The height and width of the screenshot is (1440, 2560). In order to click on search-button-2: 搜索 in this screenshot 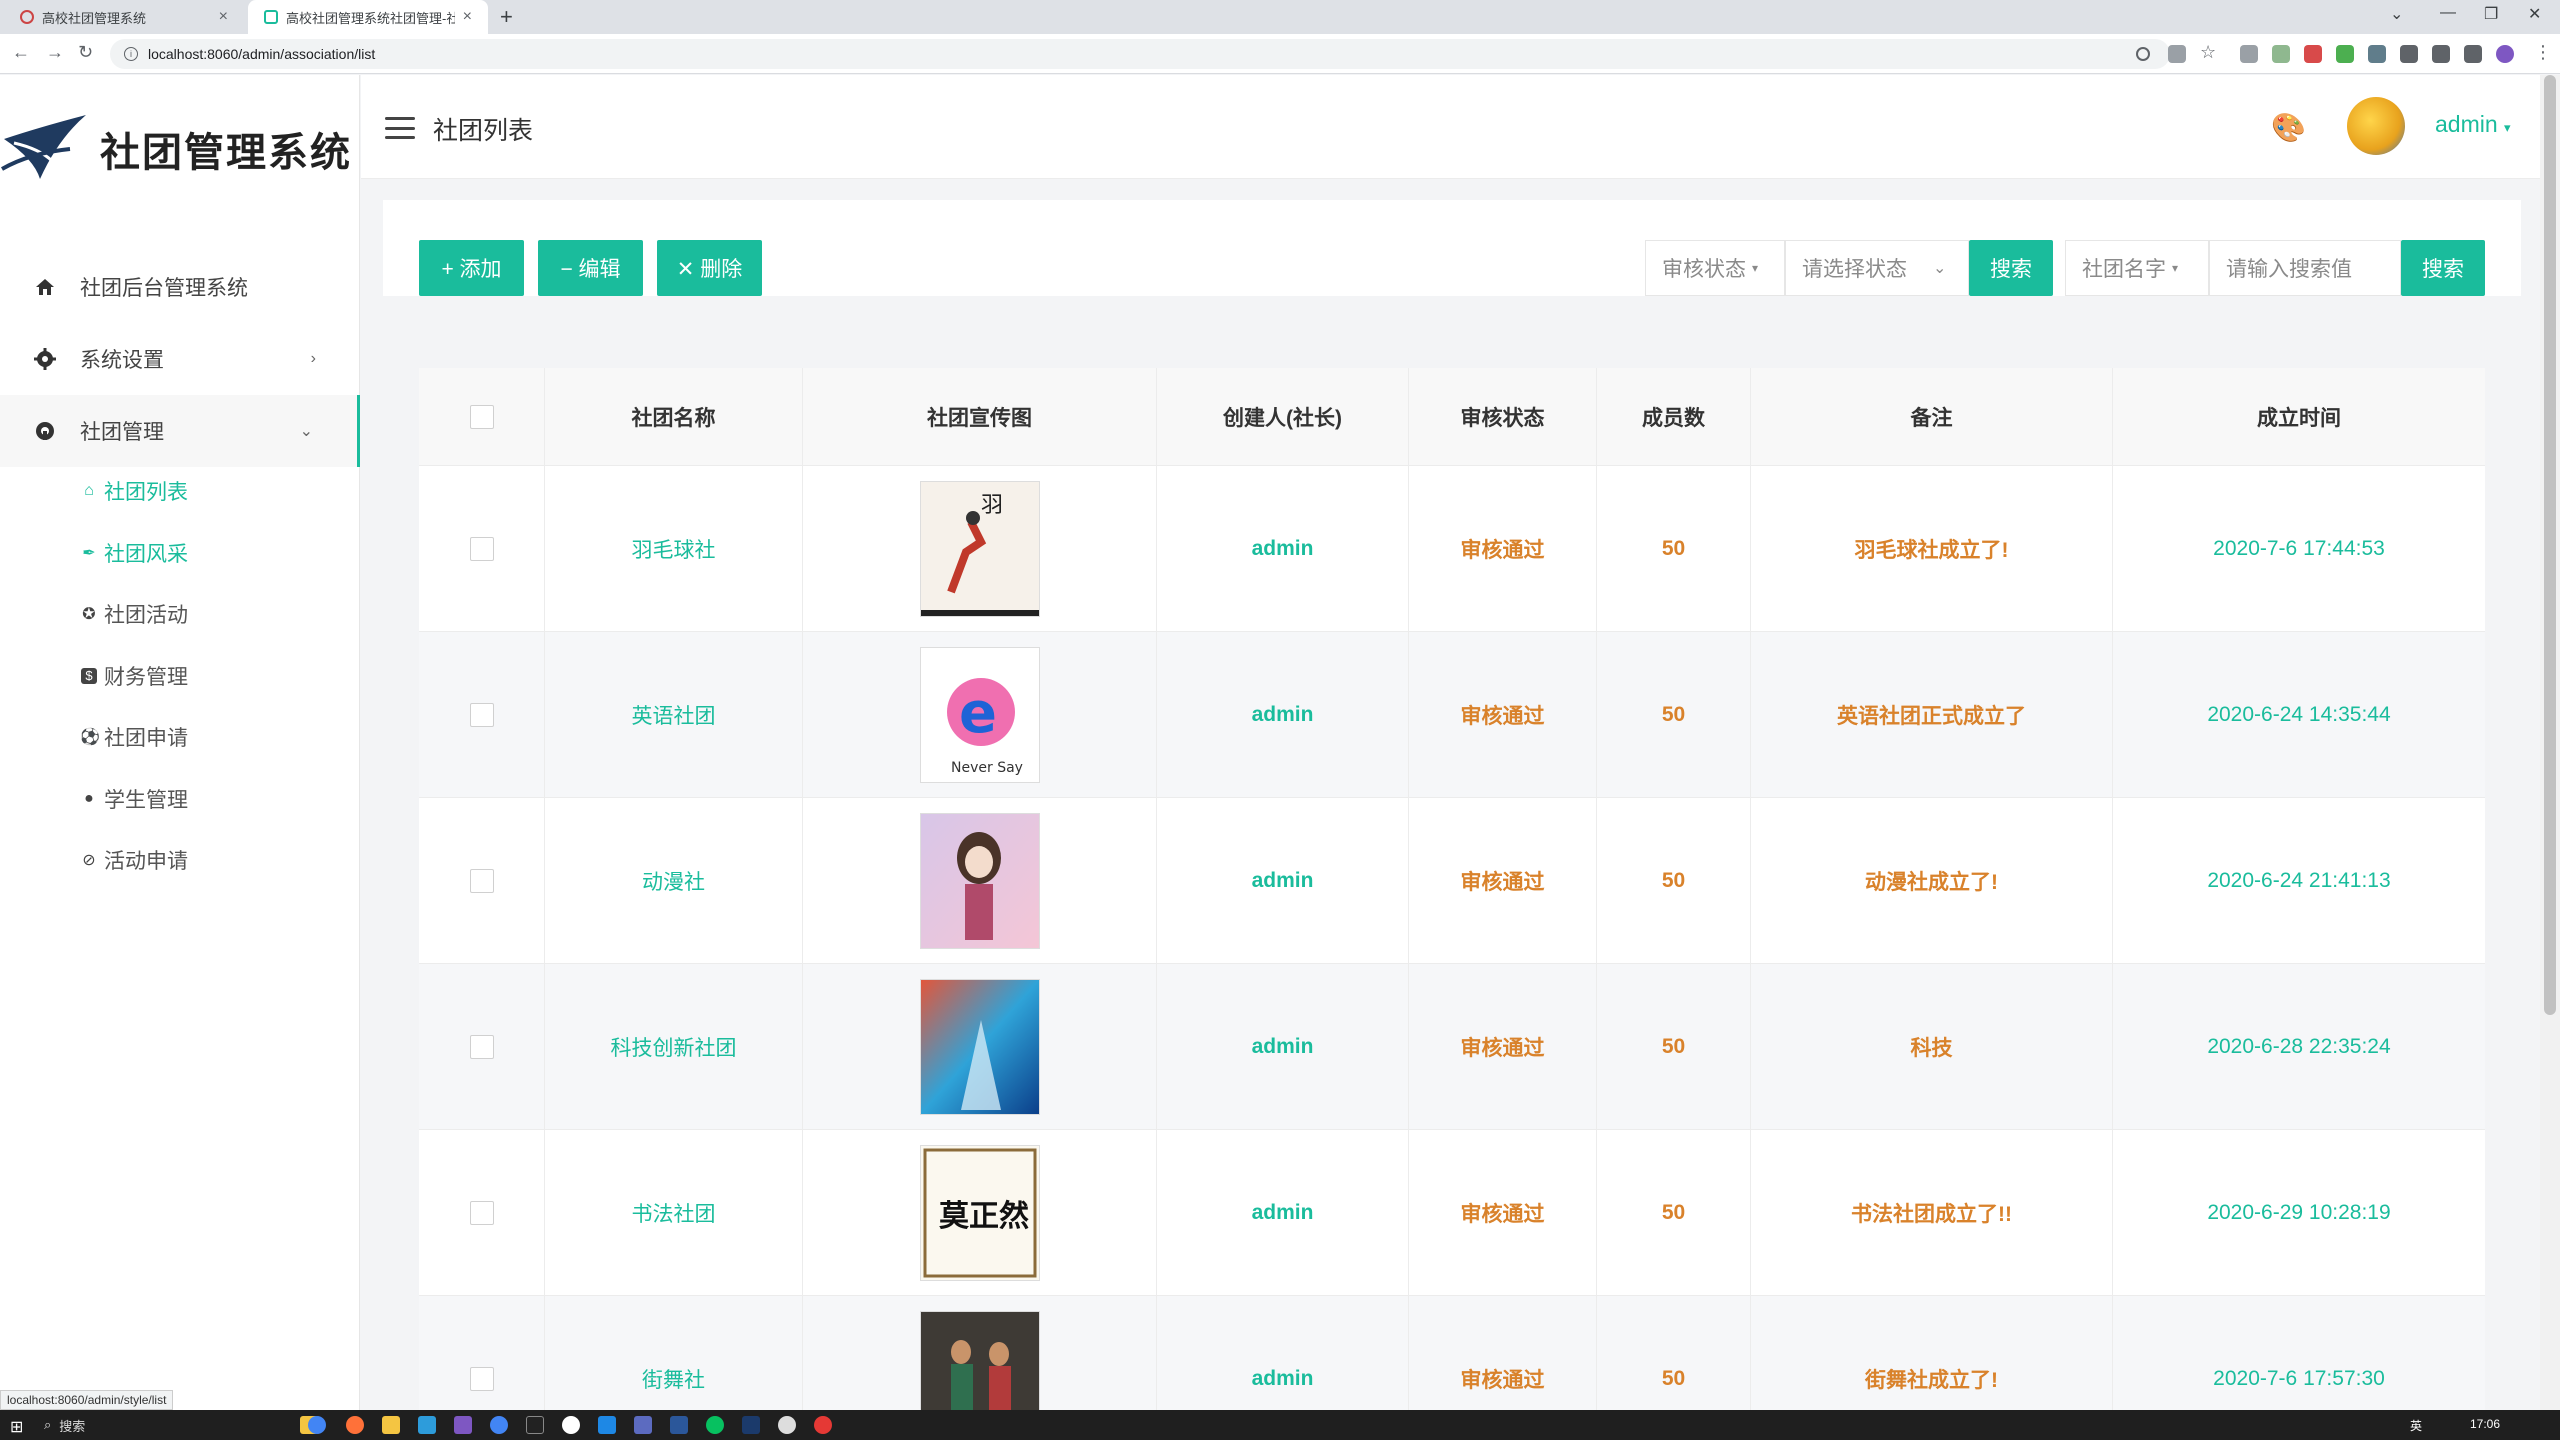, I will do `click(2443, 268)`.